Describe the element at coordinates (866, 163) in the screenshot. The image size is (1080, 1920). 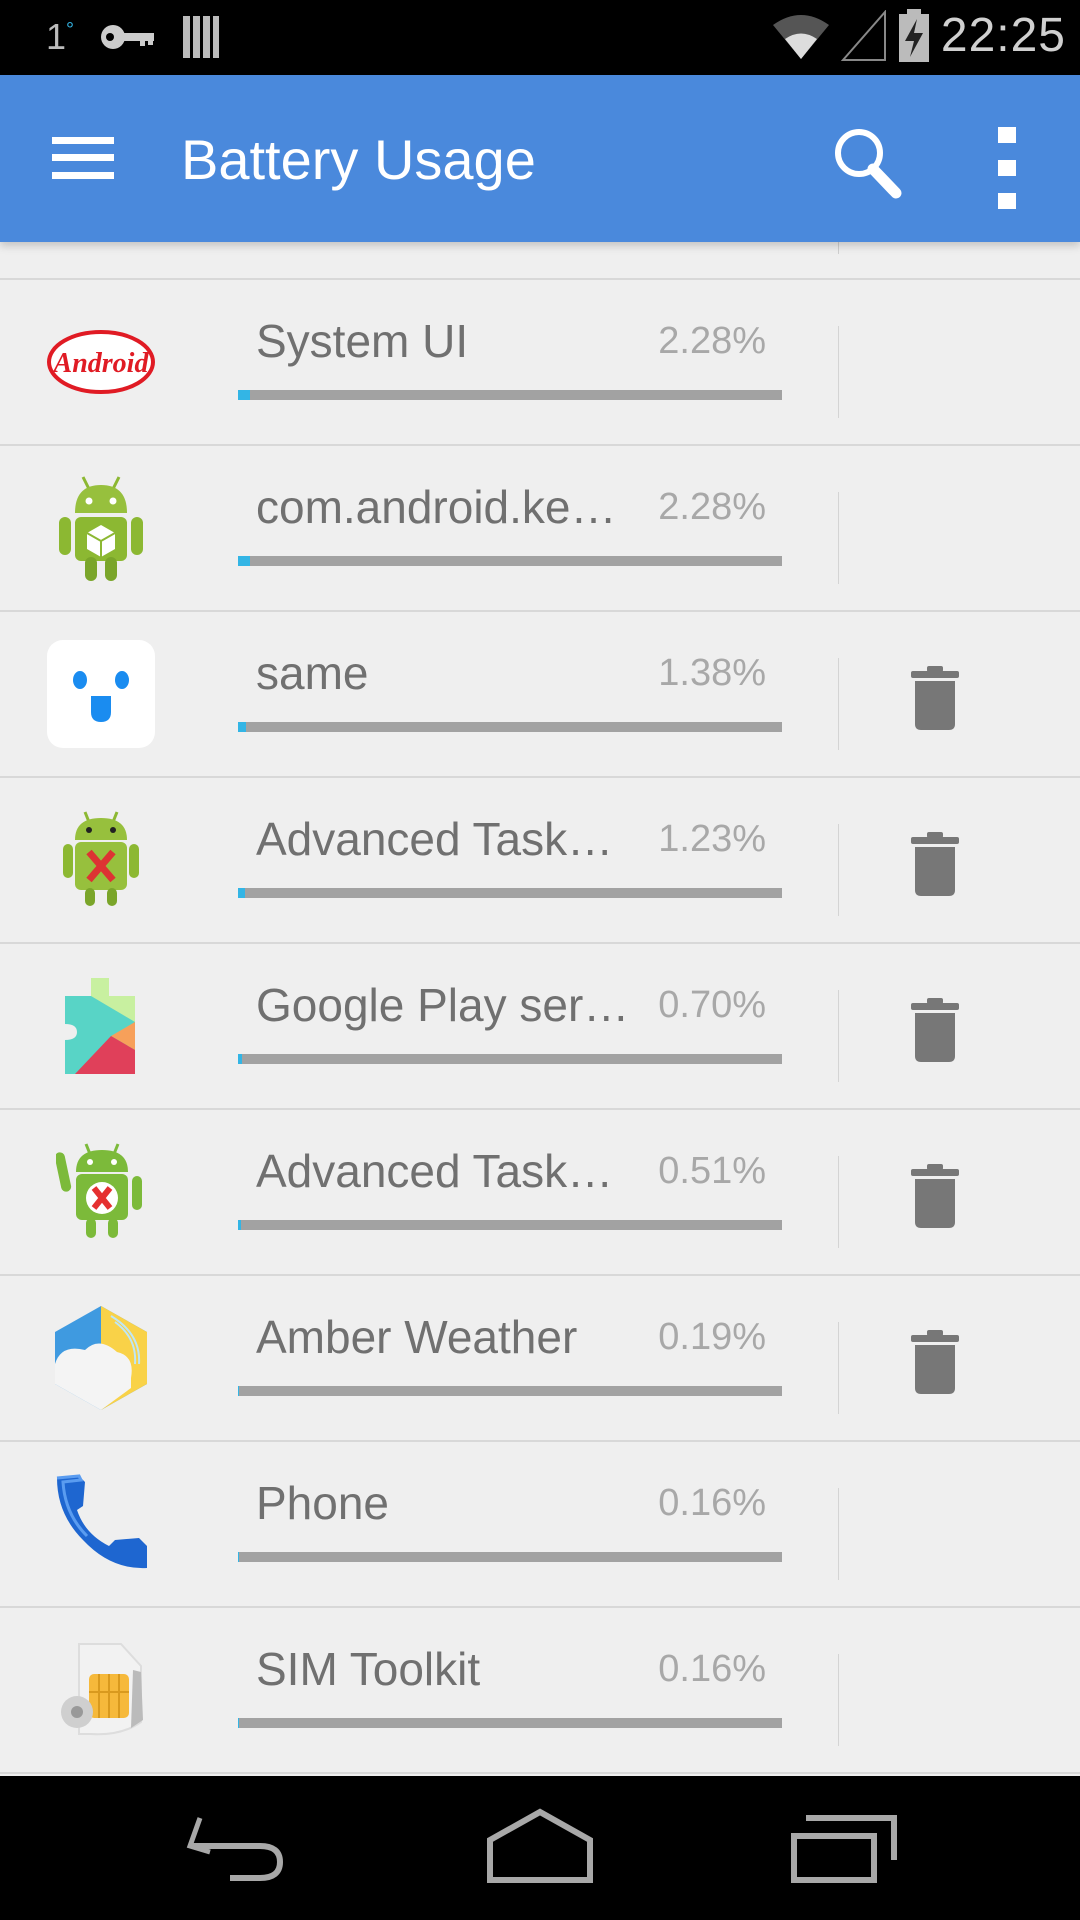
I see `search-icon` at that location.